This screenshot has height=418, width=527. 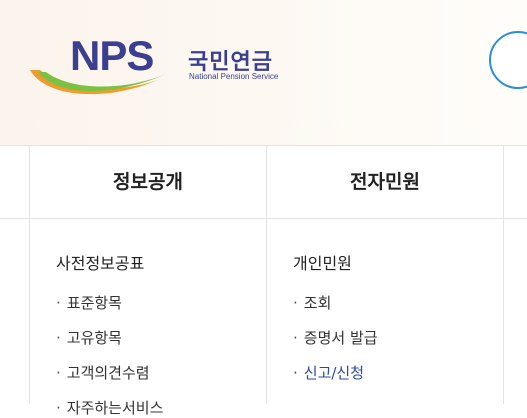 I want to click on logo-english-name: National Pension Service, so click(x=234, y=76).